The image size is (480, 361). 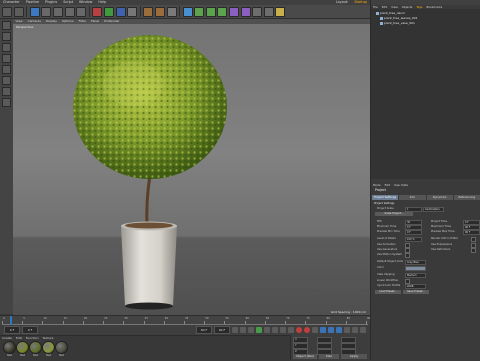 I want to click on param-dropdown: sRGB, so click(x=415, y=286).